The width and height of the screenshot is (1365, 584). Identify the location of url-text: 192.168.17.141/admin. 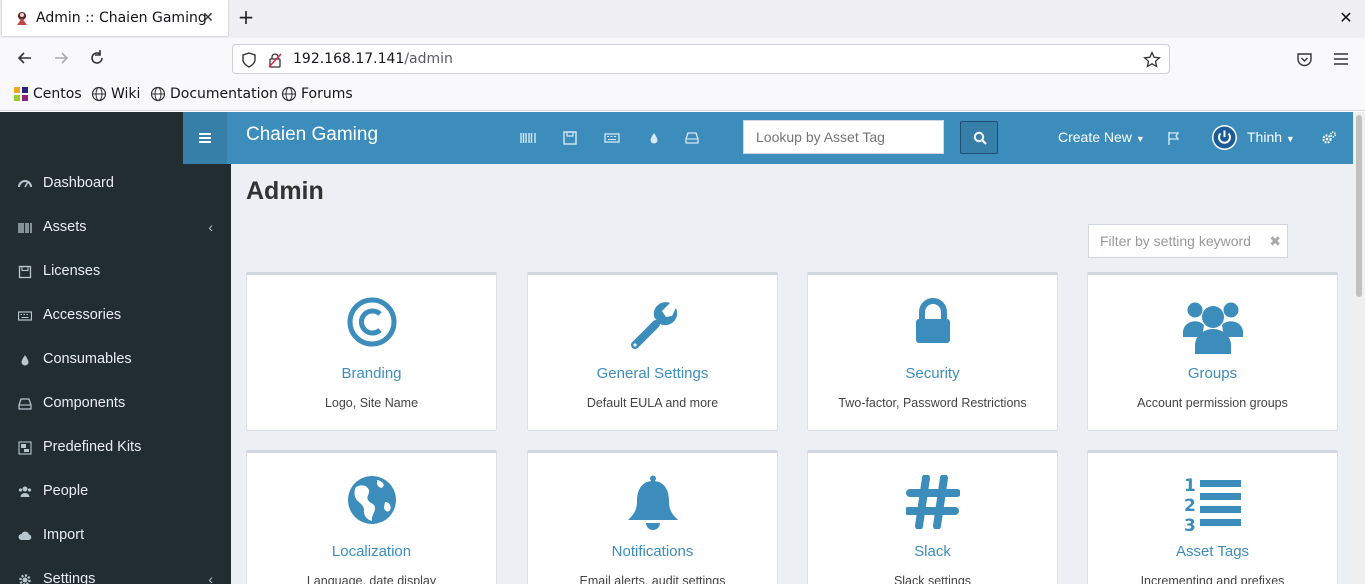
(373, 59).